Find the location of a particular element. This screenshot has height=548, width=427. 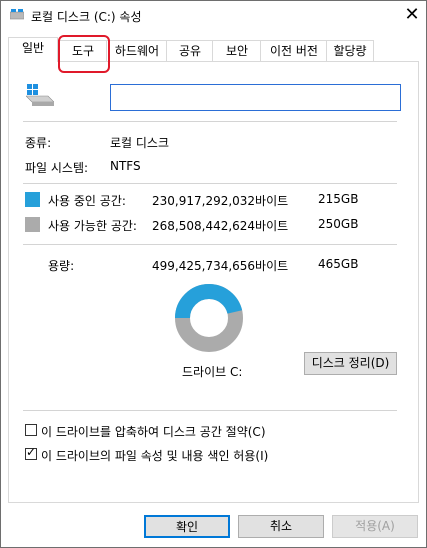

used-space-gb: 215GB is located at coordinates (338, 199).